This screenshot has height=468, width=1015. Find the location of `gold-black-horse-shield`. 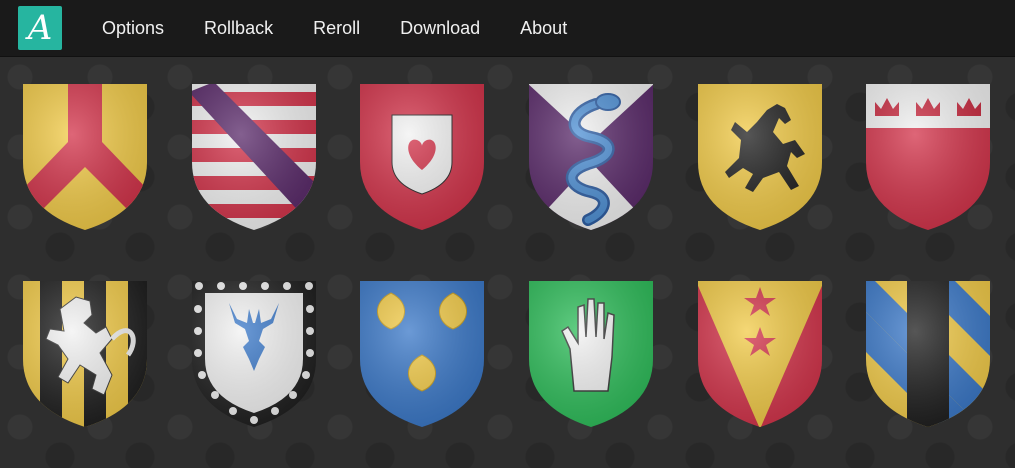

gold-black-horse-shield is located at coordinates (760, 157).